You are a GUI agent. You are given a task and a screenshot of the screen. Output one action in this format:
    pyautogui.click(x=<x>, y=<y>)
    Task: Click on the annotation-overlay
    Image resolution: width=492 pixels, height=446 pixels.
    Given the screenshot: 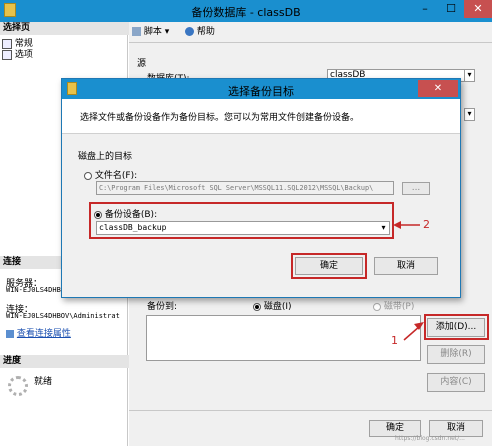 What is the action you would take?
    pyautogui.click(x=408, y=281)
    